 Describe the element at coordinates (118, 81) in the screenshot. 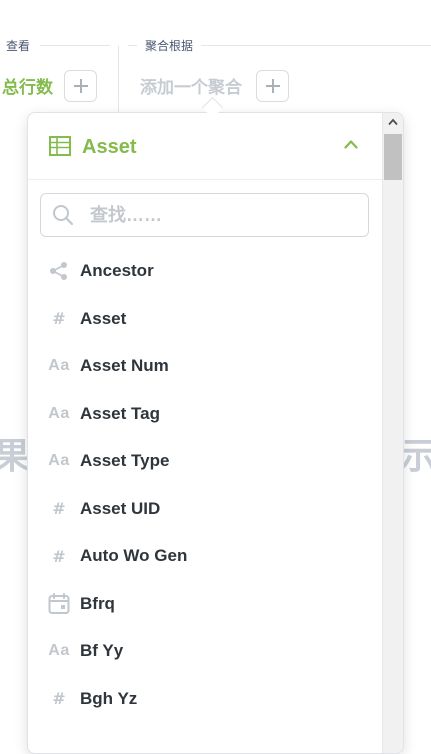

I see `section-divider` at that location.